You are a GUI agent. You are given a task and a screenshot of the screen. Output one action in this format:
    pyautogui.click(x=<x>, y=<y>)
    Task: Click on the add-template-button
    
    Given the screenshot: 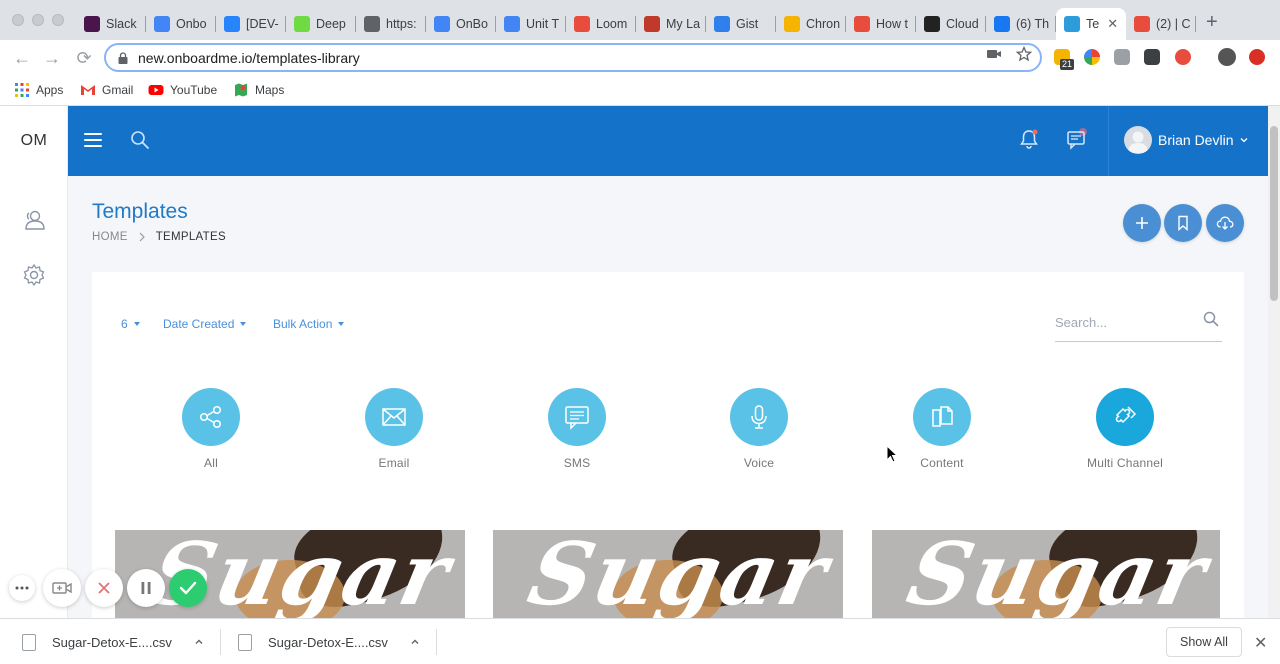 What is the action you would take?
    pyautogui.click(x=1142, y=223)
    